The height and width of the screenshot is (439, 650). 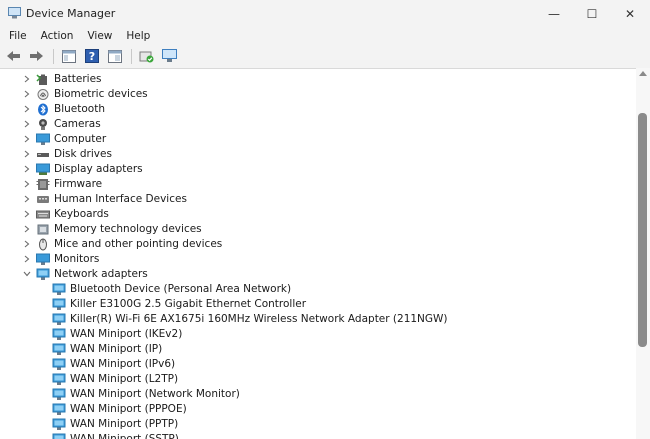 I want to click on tree-device-label: WAN Miniport (SSTP), so click(x=124, y=436).